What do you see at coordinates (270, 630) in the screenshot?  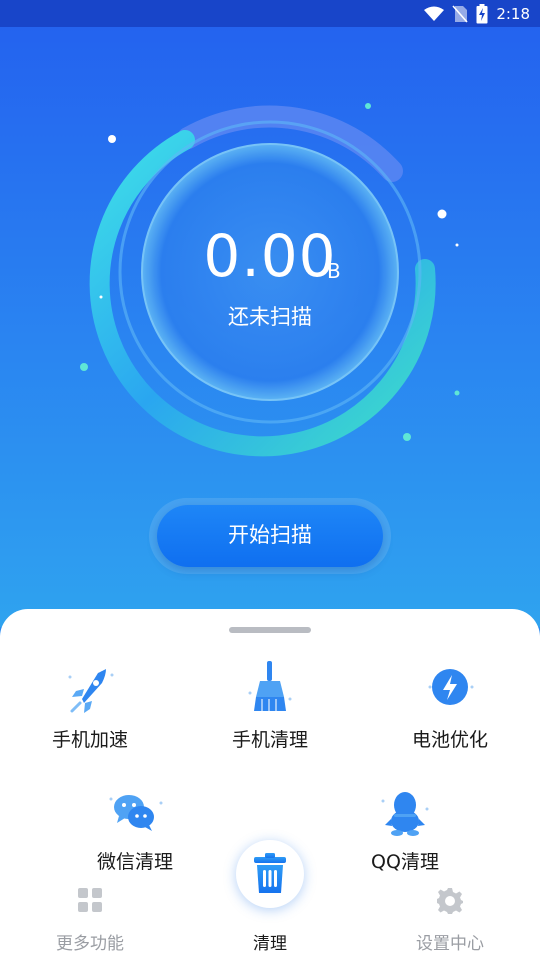 I see `sheet-drag-handle` at bounding box center [270, 630].